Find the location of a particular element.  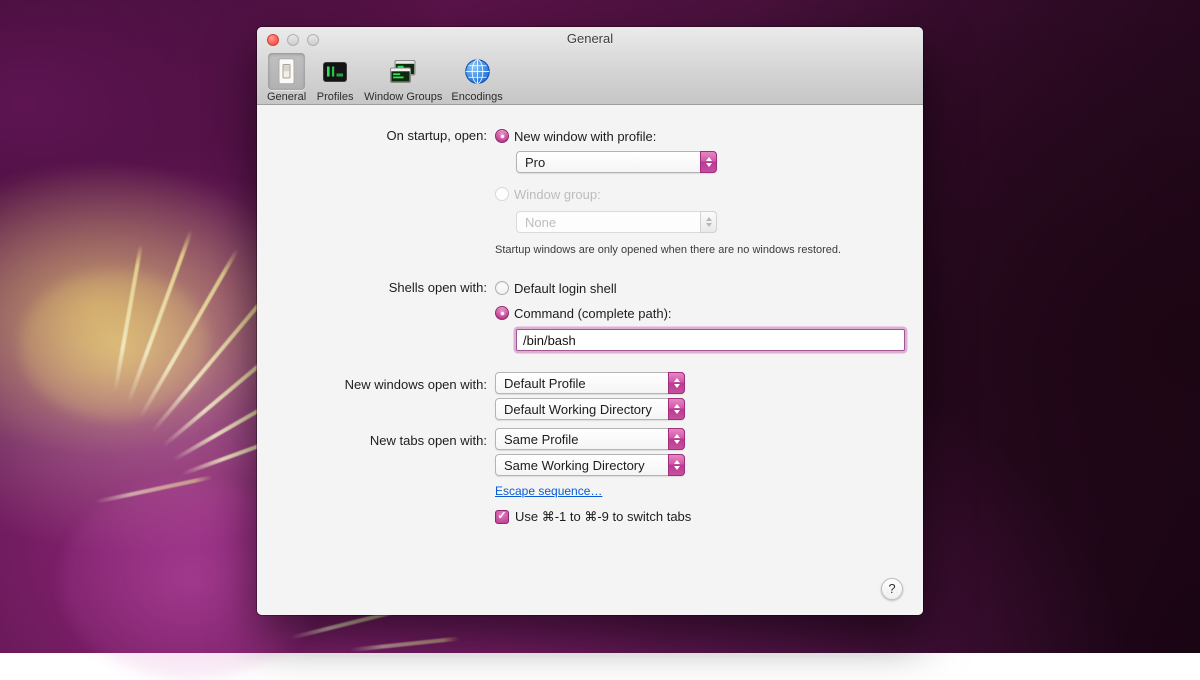

stamen-line is located at coordinates (405, 644).